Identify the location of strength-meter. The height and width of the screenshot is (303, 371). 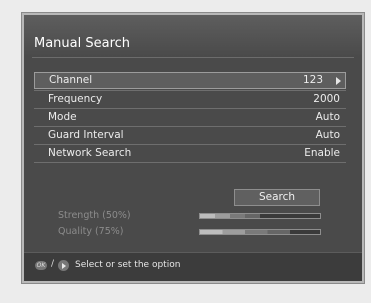
(260, 216).